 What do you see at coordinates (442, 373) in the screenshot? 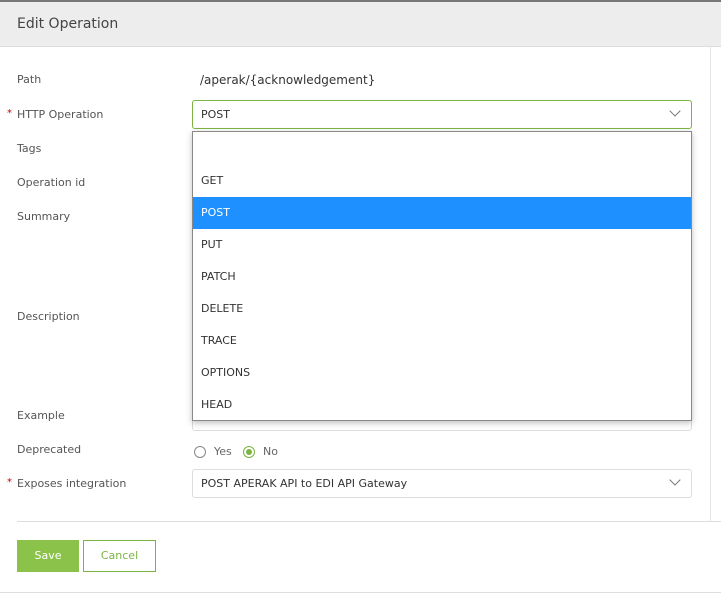
I see `option-options: OPTIONS` at bounding box center [442, 373].